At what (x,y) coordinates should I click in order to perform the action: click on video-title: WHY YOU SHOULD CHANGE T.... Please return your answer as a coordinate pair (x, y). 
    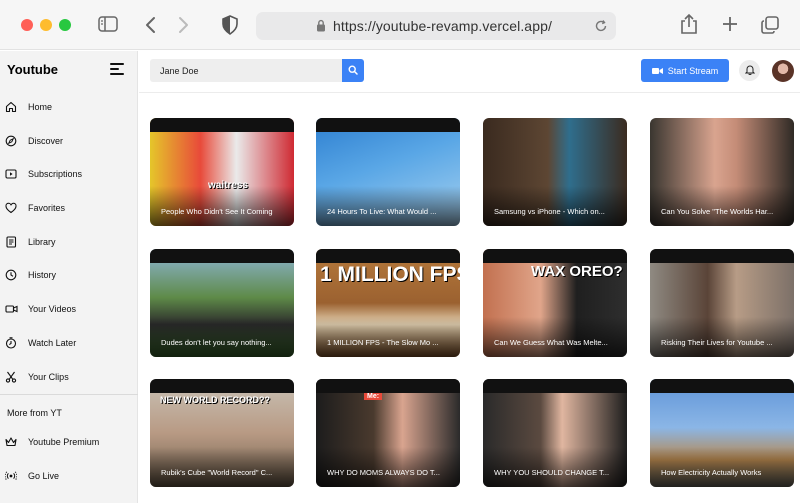
    Looking at the image, I should click on (552, 472).